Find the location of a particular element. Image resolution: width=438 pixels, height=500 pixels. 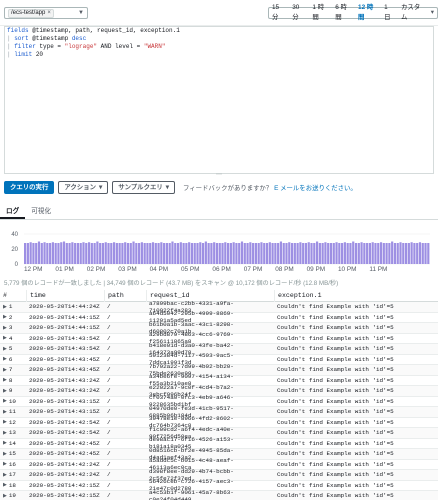

table-cell: 2020-05-20T14:44:15Z is located at coordinates (64, 317).